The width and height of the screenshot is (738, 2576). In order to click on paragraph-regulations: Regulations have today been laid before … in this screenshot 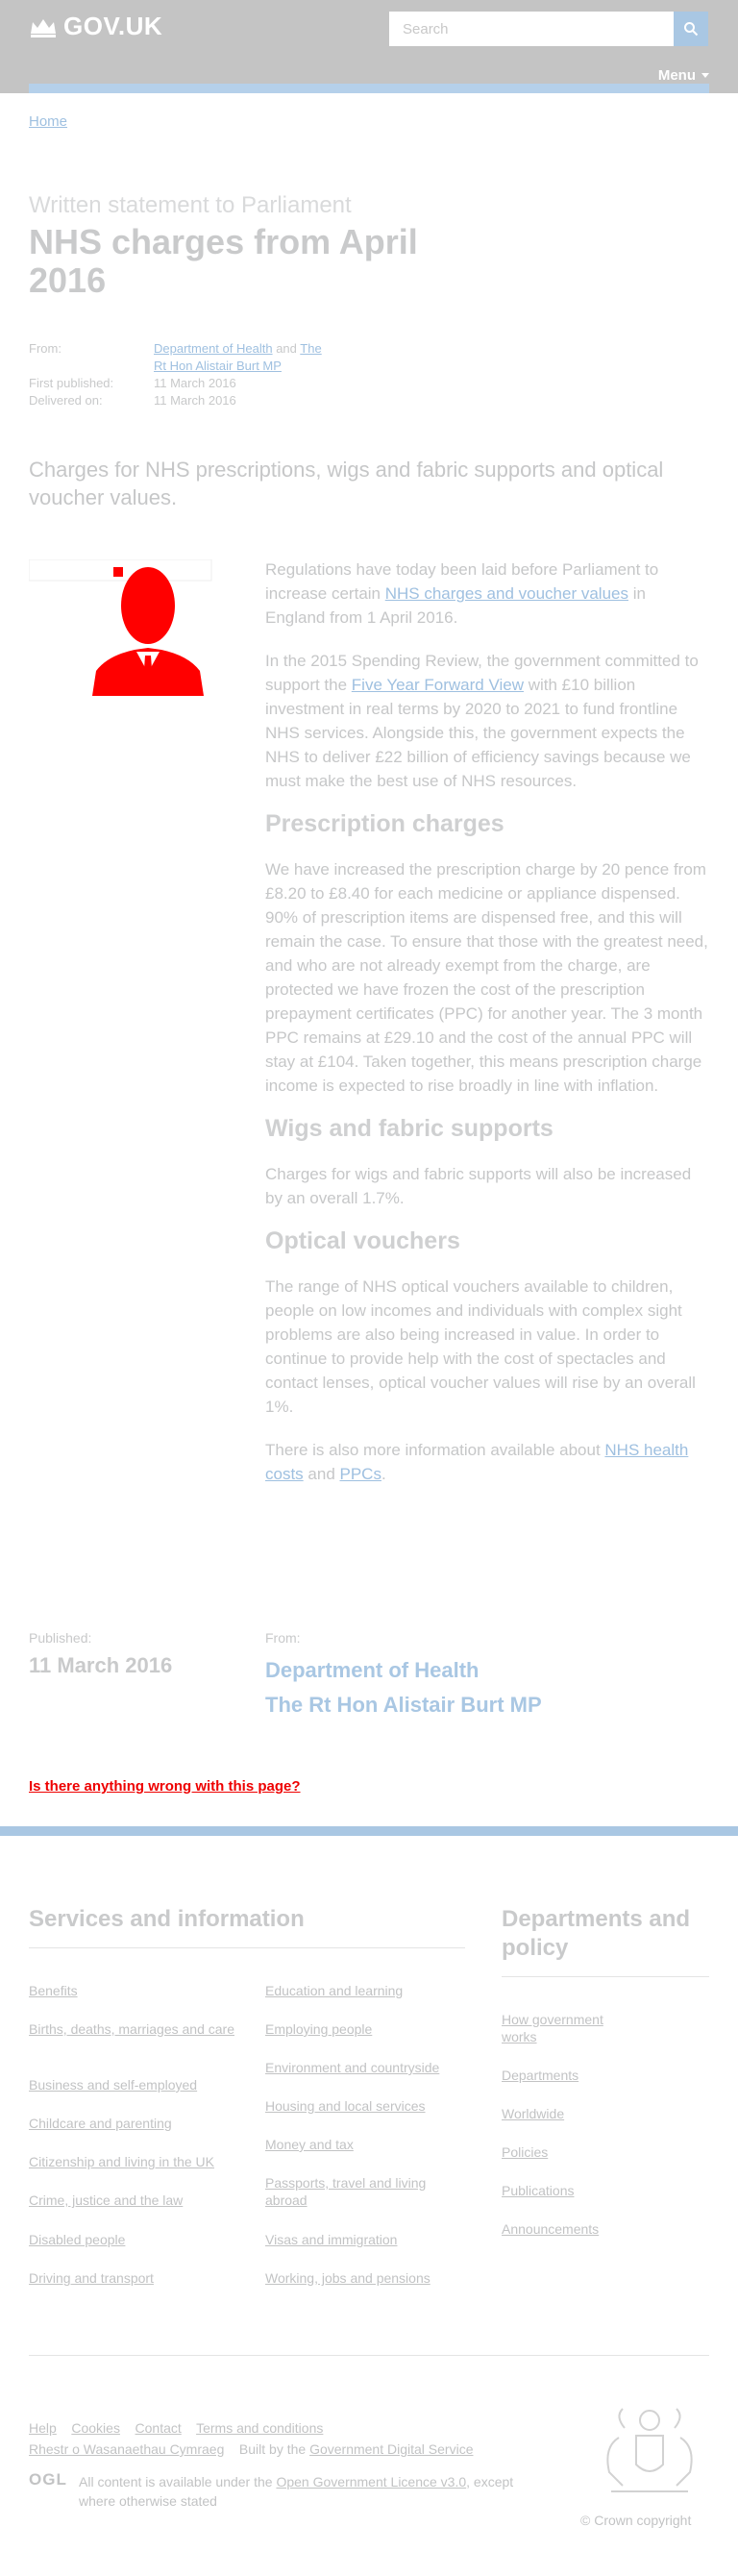, I will do `click(487, 593)`.